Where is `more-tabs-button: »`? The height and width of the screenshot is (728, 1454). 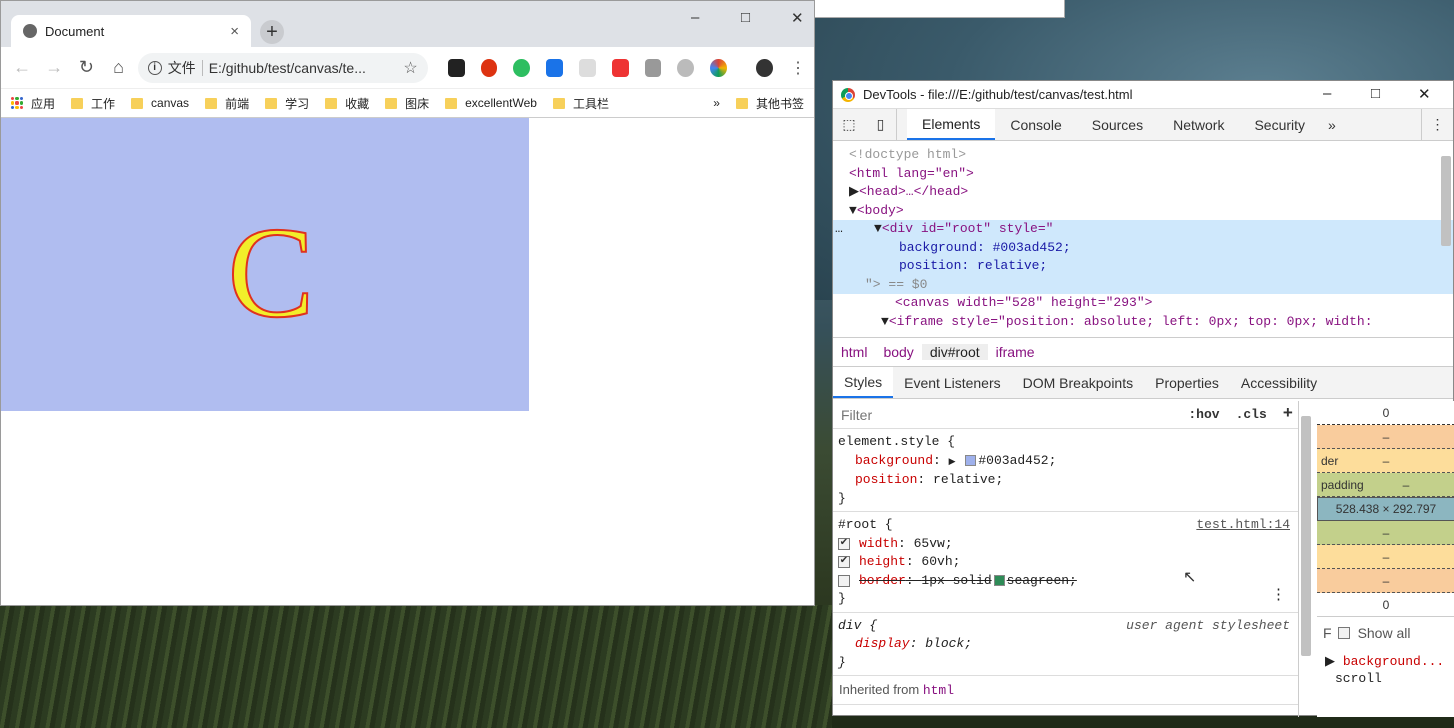
more-tabs-button: » is located at coordinates (1332, 124).